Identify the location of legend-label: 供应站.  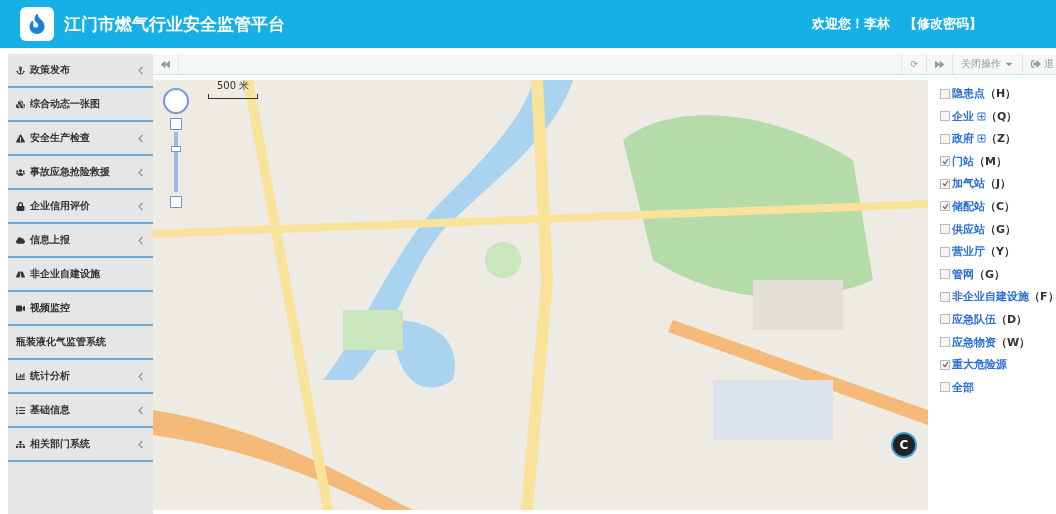
(968, 229).